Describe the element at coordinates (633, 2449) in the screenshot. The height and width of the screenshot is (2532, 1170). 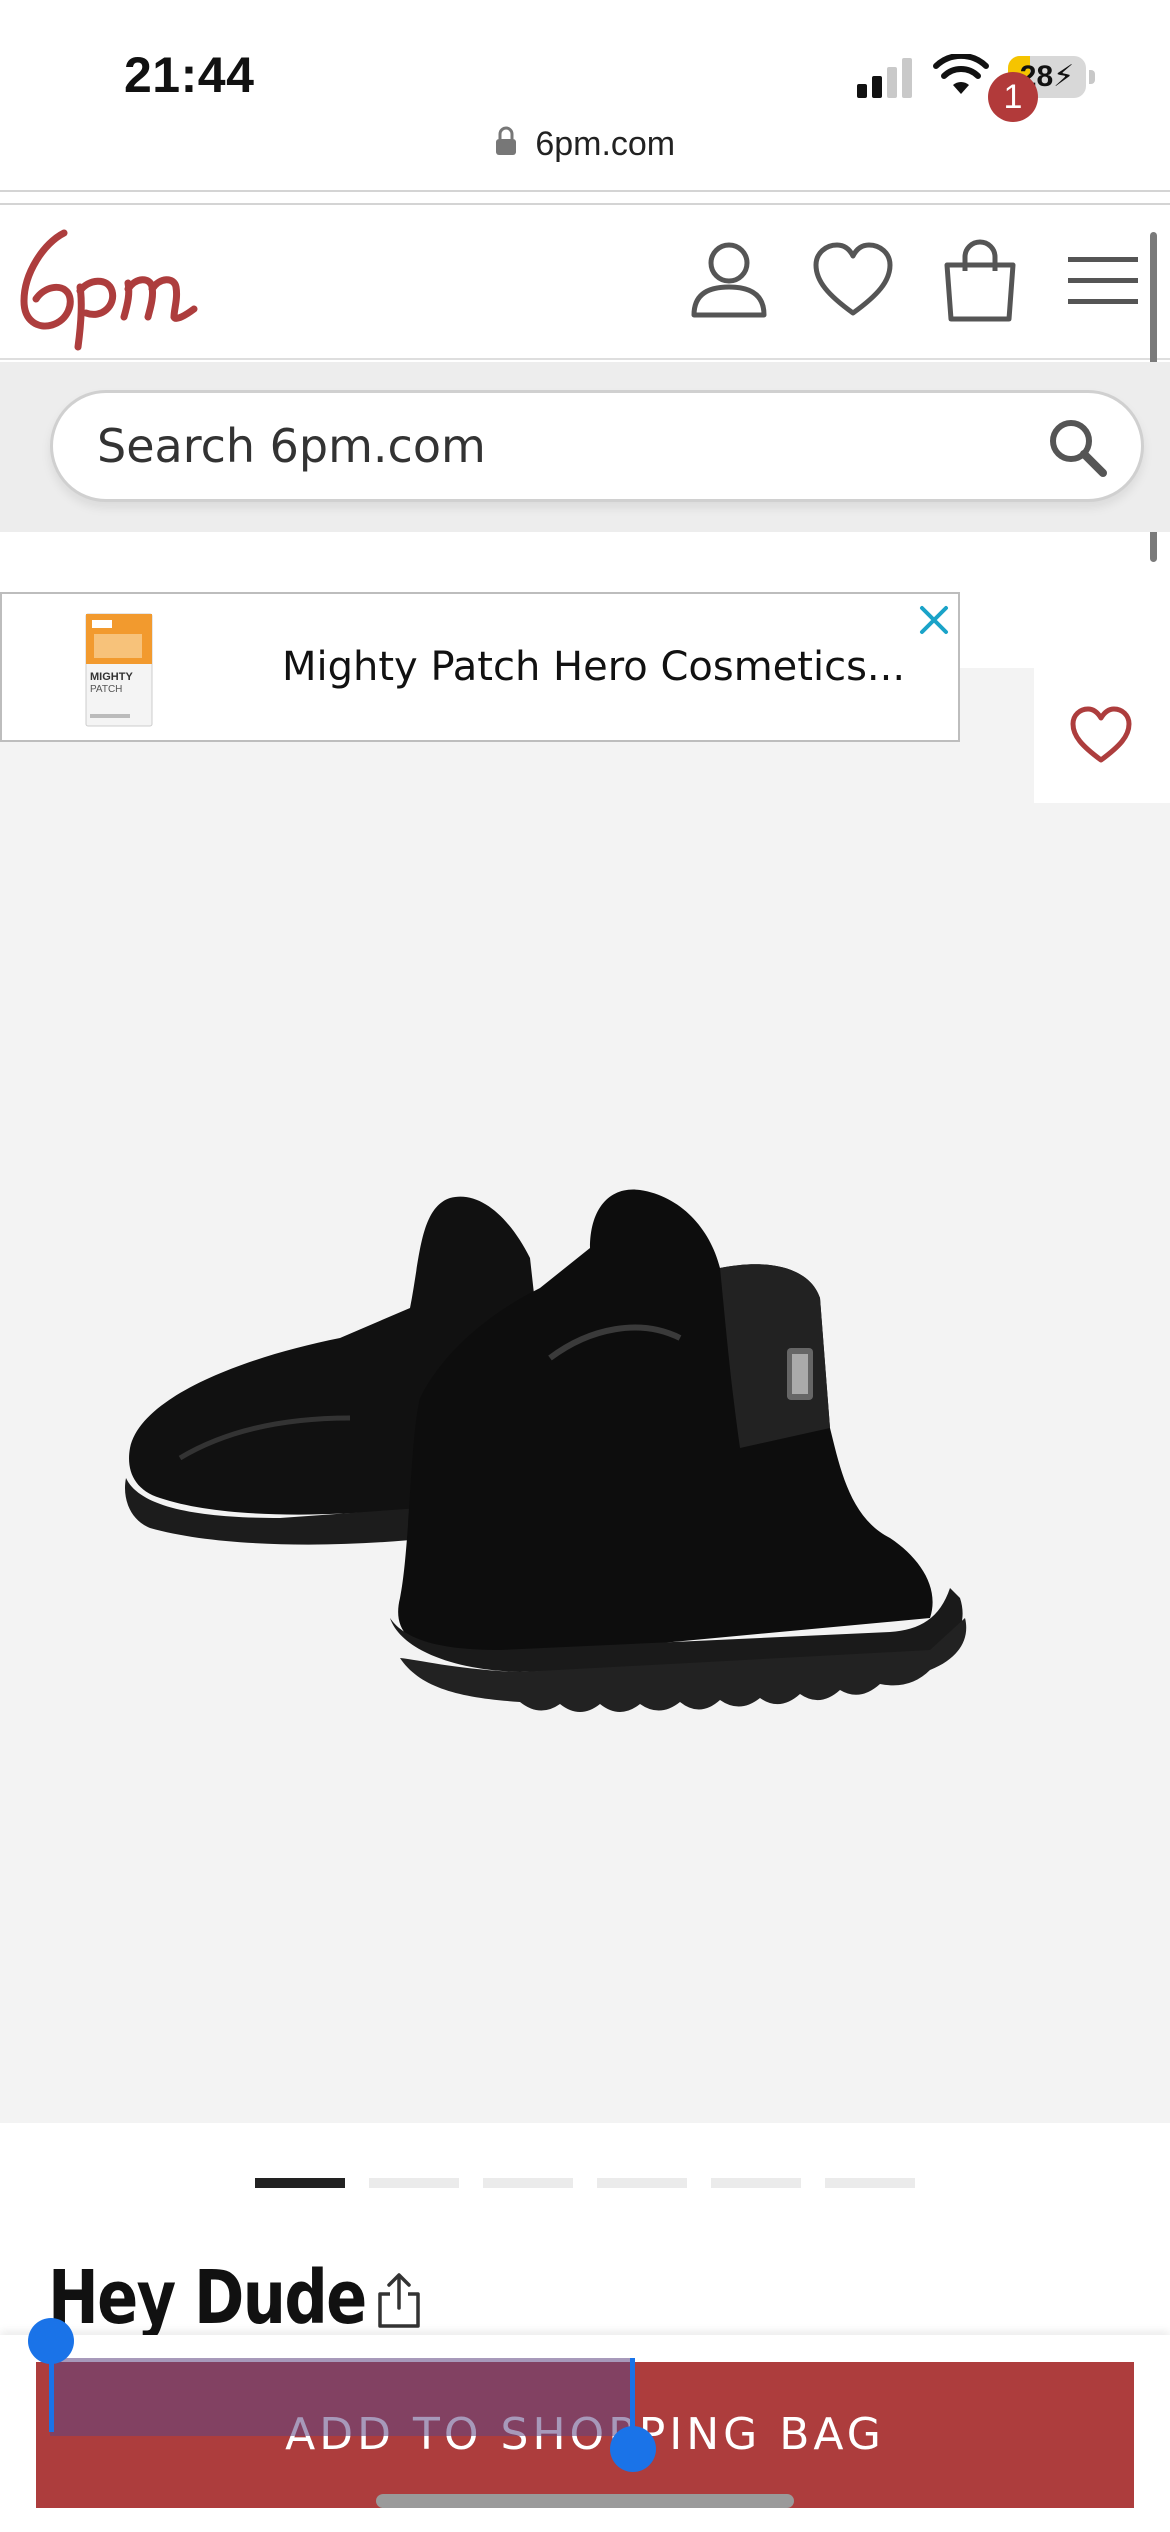
I see `selection-handle-end` at that location.